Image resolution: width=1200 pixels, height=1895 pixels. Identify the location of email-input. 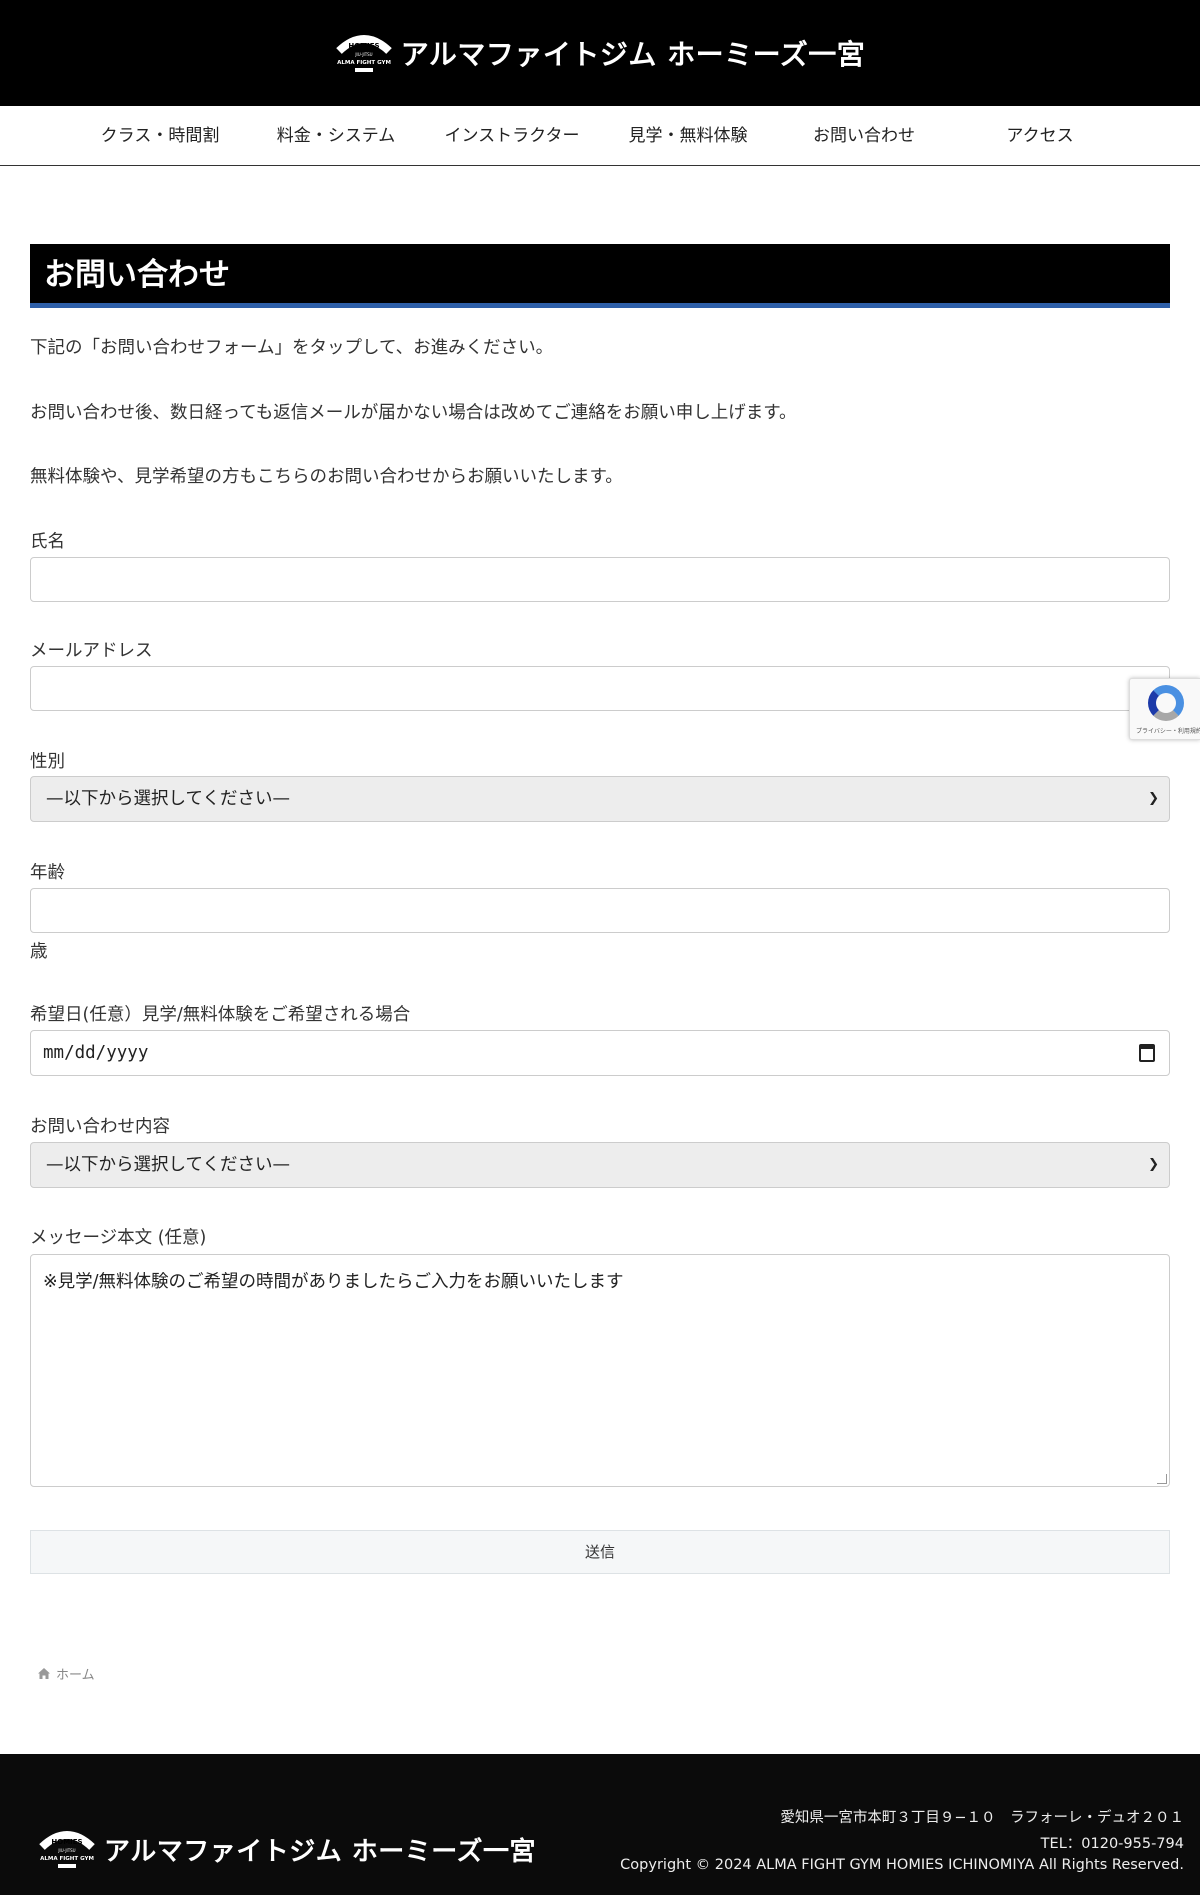
(600, 688).